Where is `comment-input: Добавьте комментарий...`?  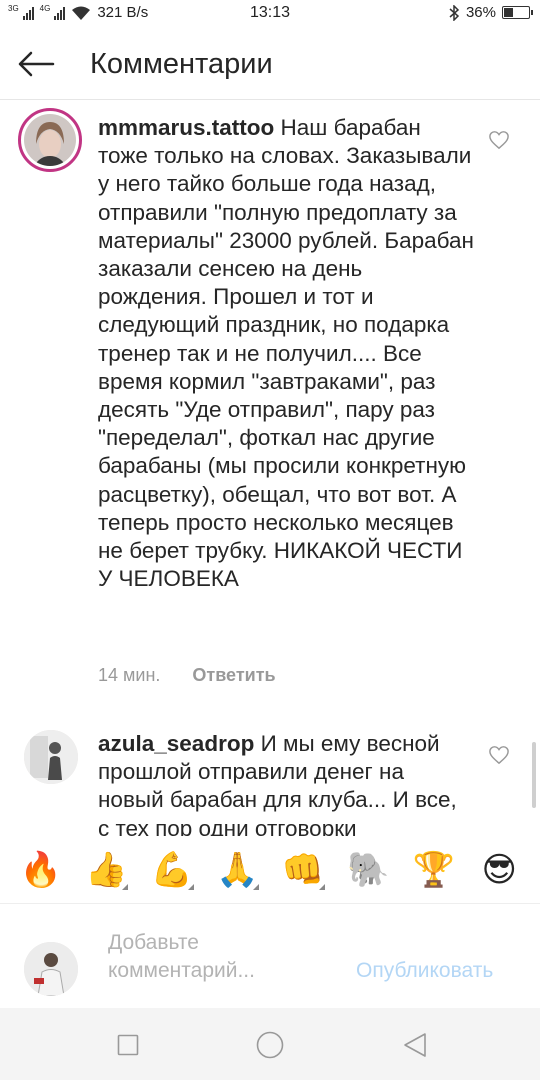
comment-input: Добавьте комментарий... is located at coordinates (223, 957).